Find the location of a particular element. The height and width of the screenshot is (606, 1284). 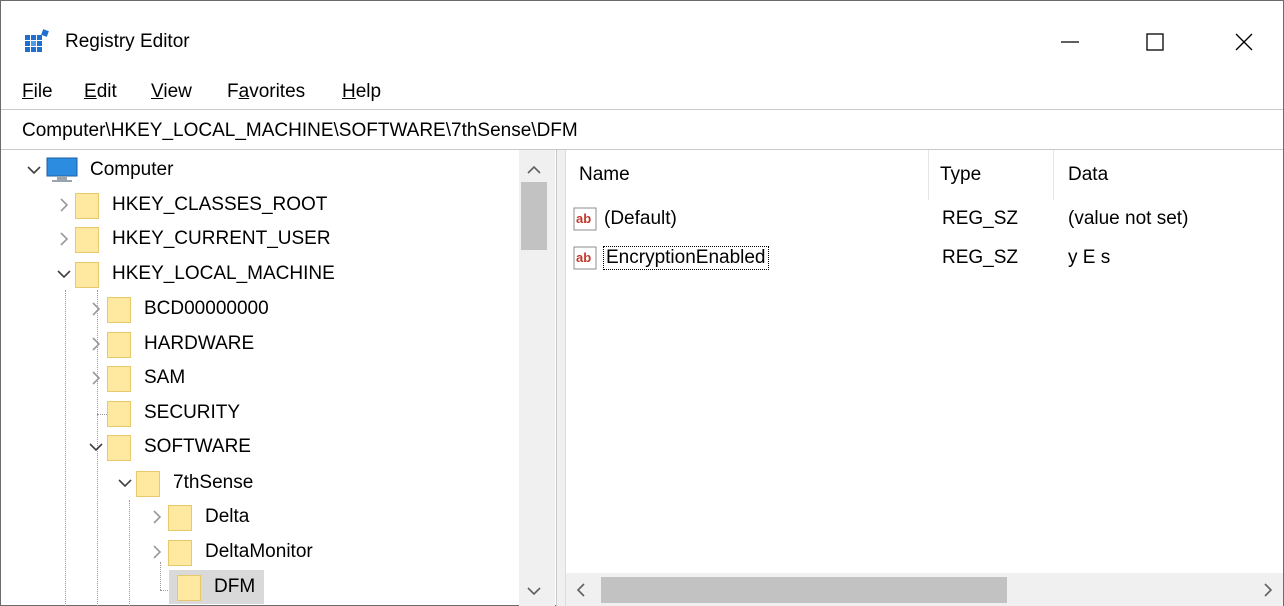

minimize-button is located at coordinates (1070, 42).